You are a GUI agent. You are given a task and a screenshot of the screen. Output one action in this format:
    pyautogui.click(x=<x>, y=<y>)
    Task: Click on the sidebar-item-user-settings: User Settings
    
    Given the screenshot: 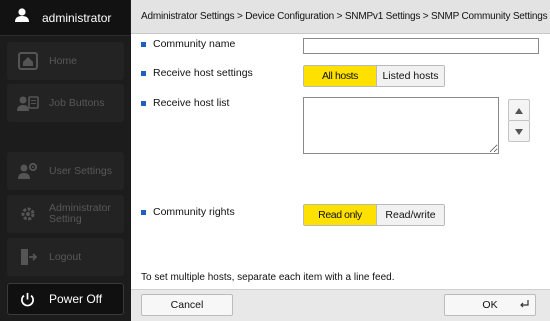 What is the action you would take?
    pyautogui.click(x=65, y=171)
    